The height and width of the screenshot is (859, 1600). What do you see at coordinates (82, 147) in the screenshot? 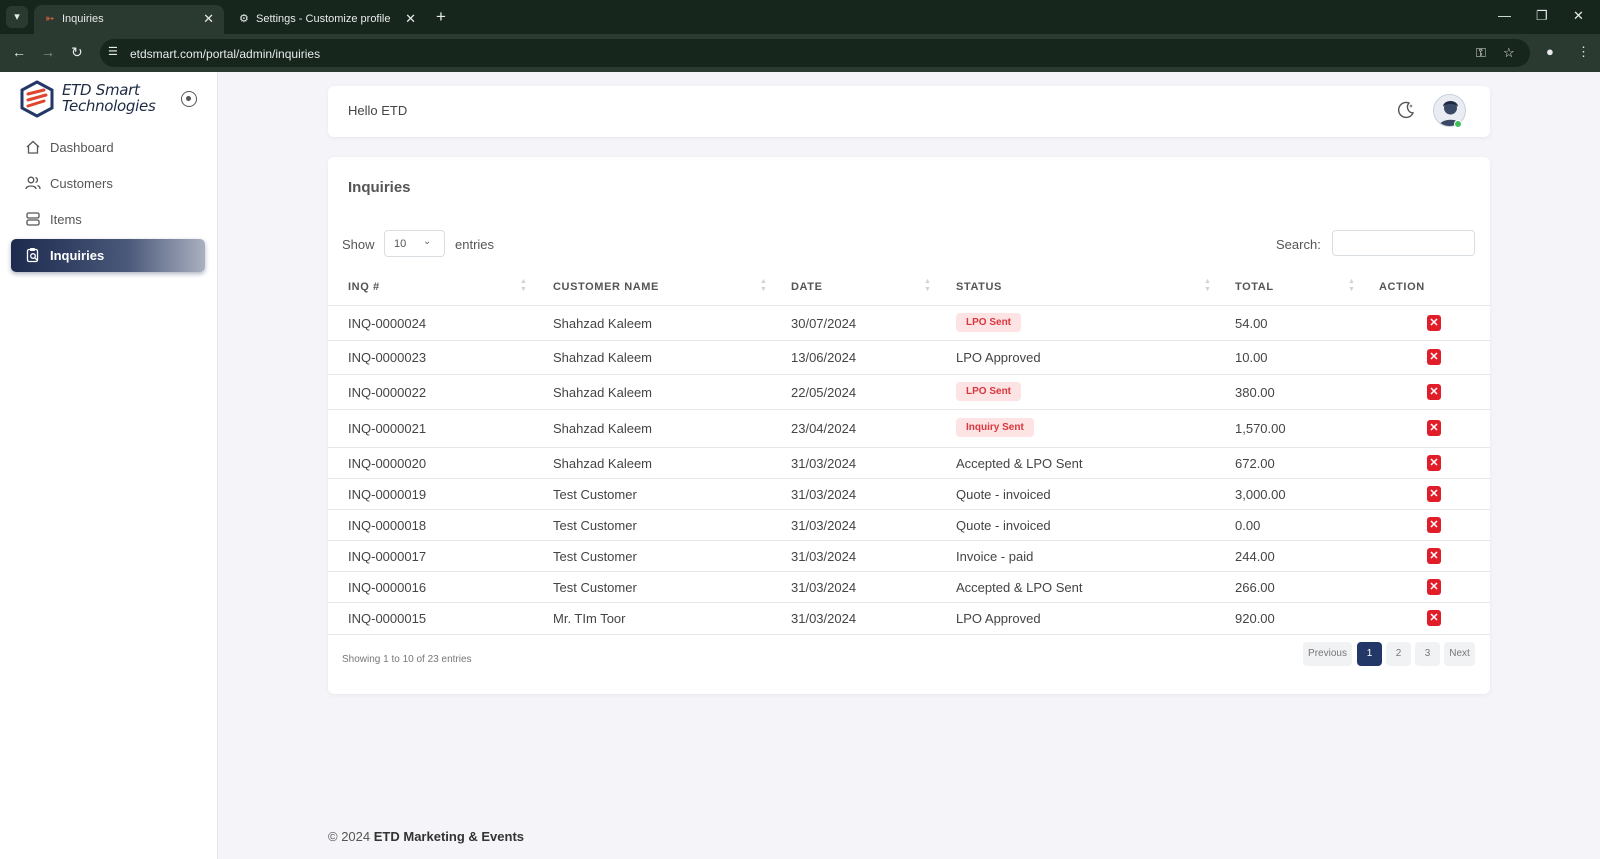
I see `sidebar-item-label: Dashboard` at bounding box center [82, 147].